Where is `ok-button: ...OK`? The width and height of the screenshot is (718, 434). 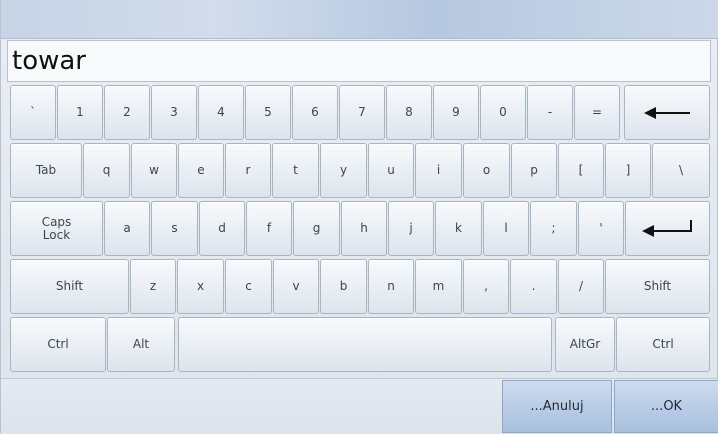 ok-button: ...OK is located at coordinates (666, 406).